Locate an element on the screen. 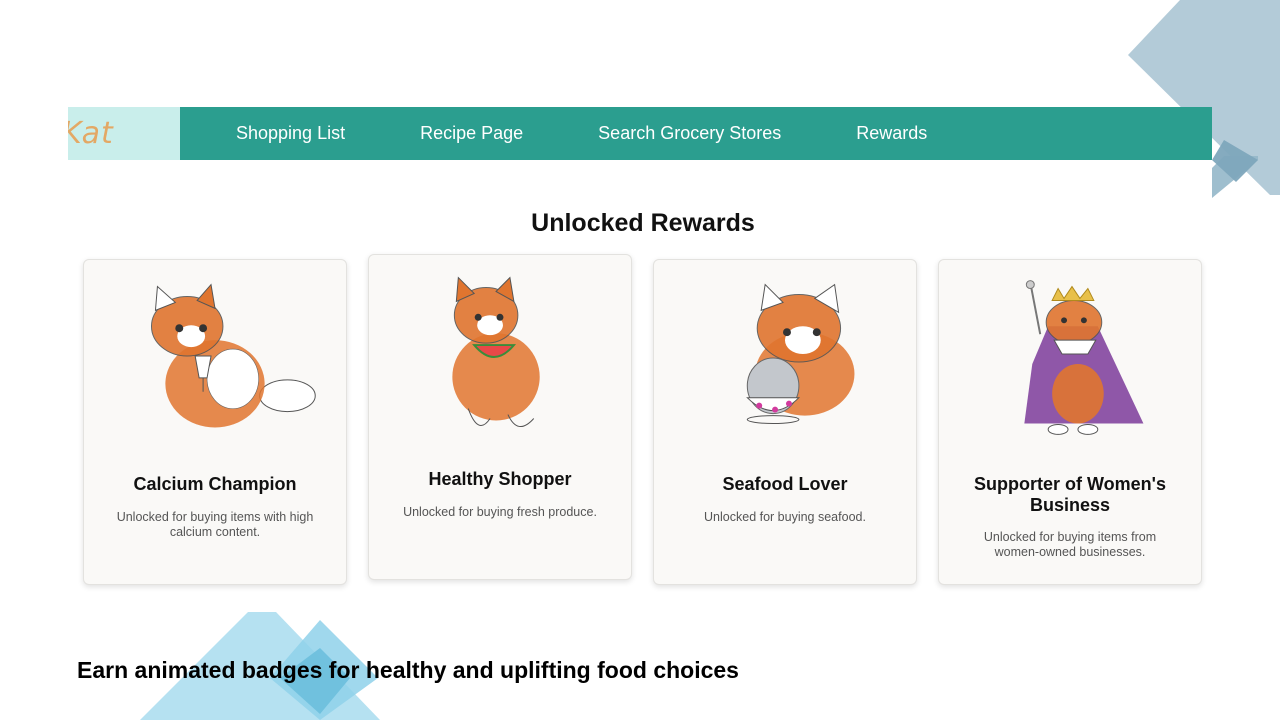  cat-with-watermelon-icon is located at coordinates (496, 351).